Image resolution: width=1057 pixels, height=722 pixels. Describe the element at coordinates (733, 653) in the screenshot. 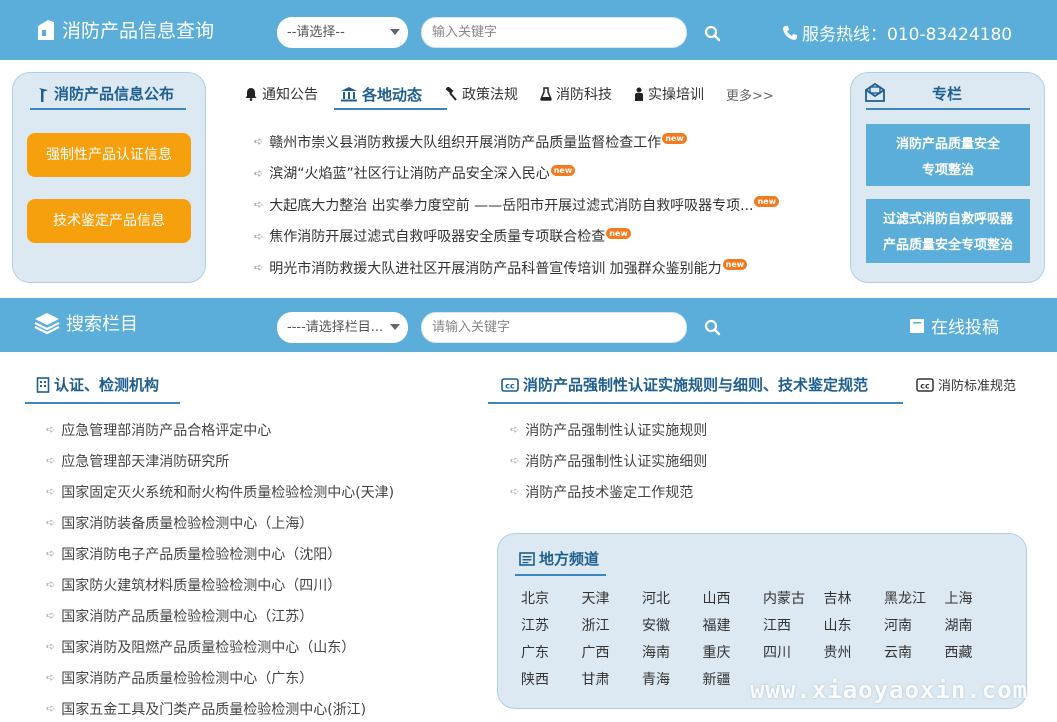

I see `region-link: 重庆` at that location.